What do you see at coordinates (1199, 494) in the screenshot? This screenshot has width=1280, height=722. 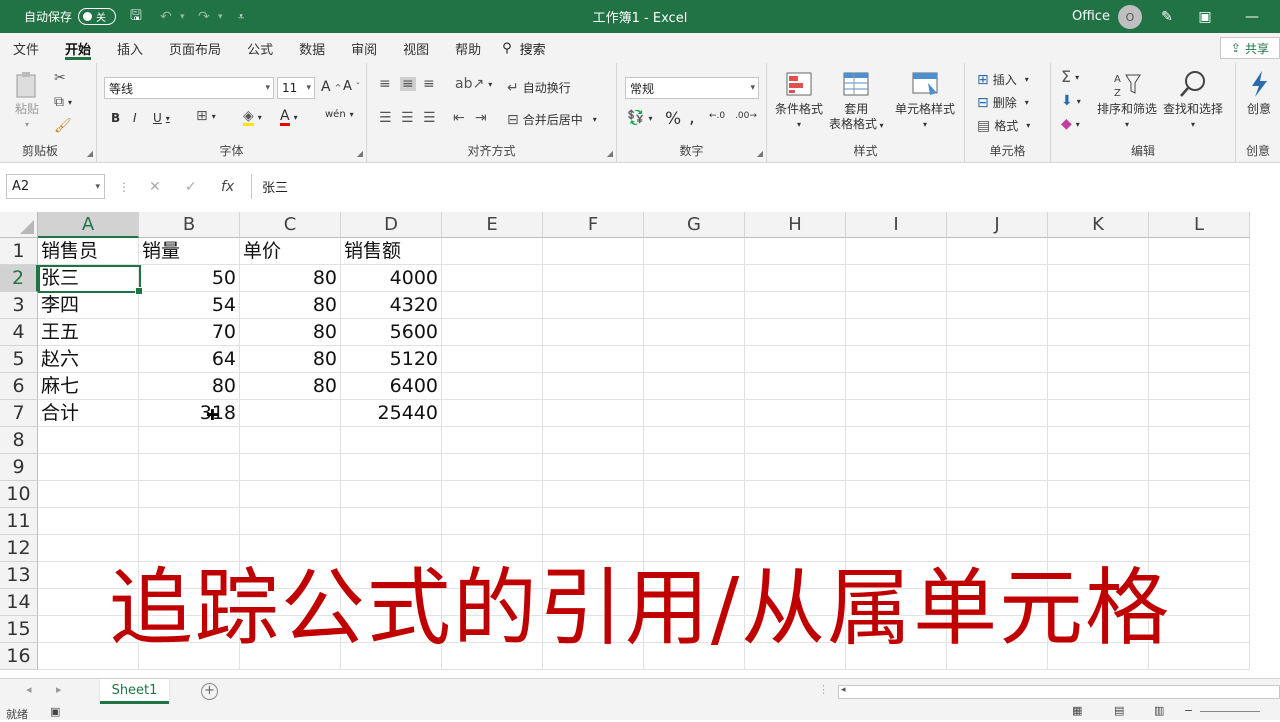 I see `cell-l10` at bounding box center [1199, 494].